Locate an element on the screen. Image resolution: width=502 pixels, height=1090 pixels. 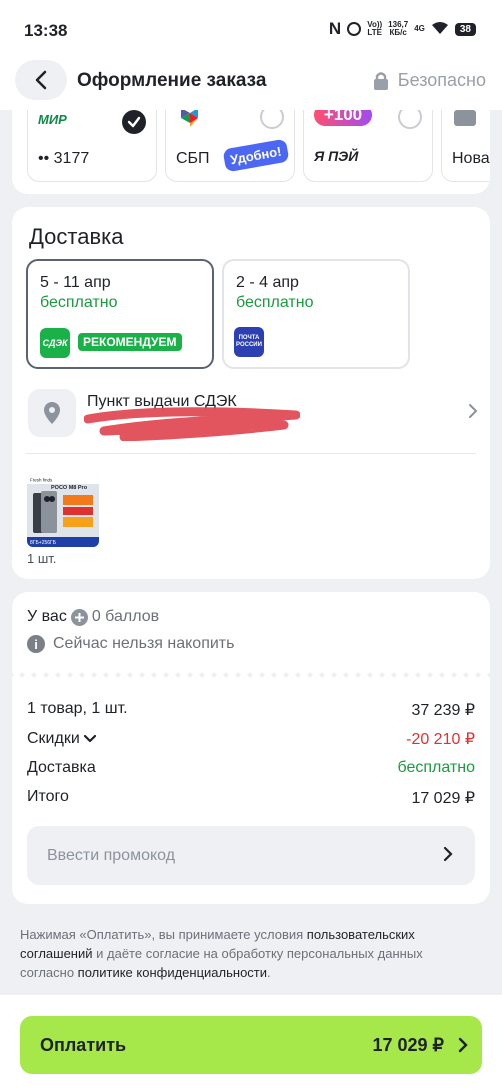
payment-method-new-card: Нова is located at coordinates (465, 146).